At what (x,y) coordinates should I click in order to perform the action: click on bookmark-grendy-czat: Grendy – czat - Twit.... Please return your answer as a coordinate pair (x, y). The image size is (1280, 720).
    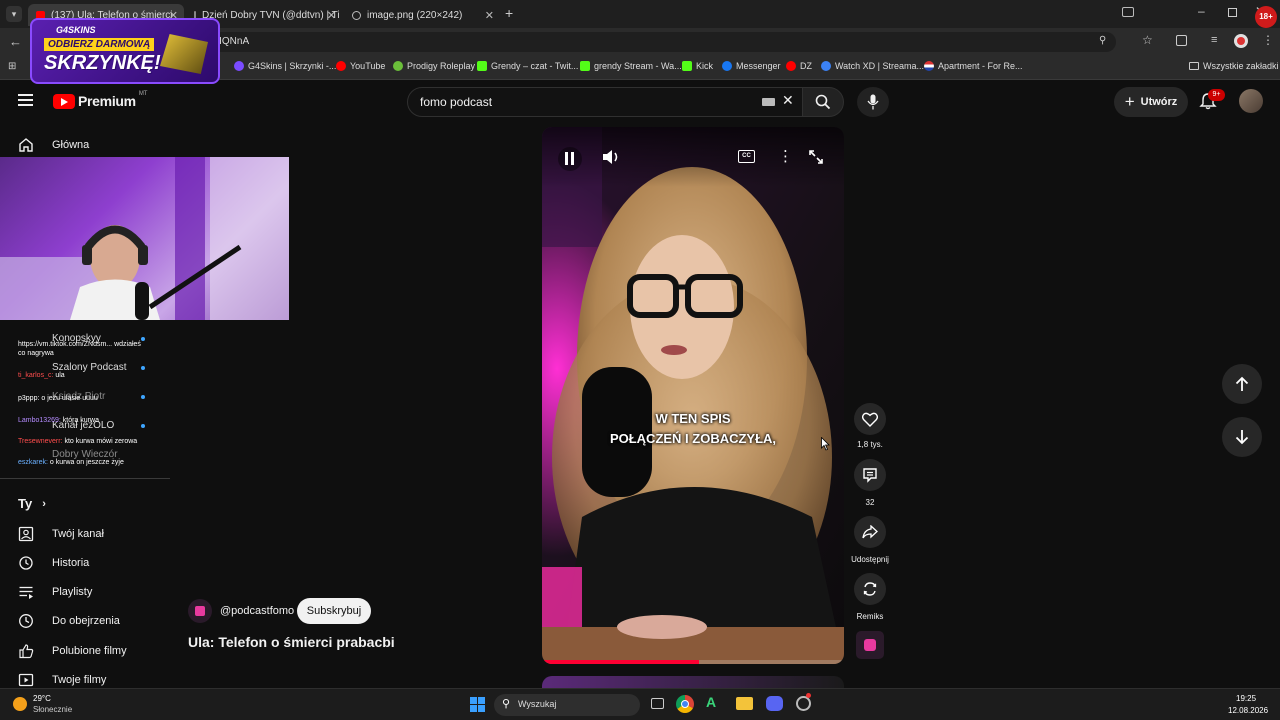
    Looking at the image, I should click on (527, 66).